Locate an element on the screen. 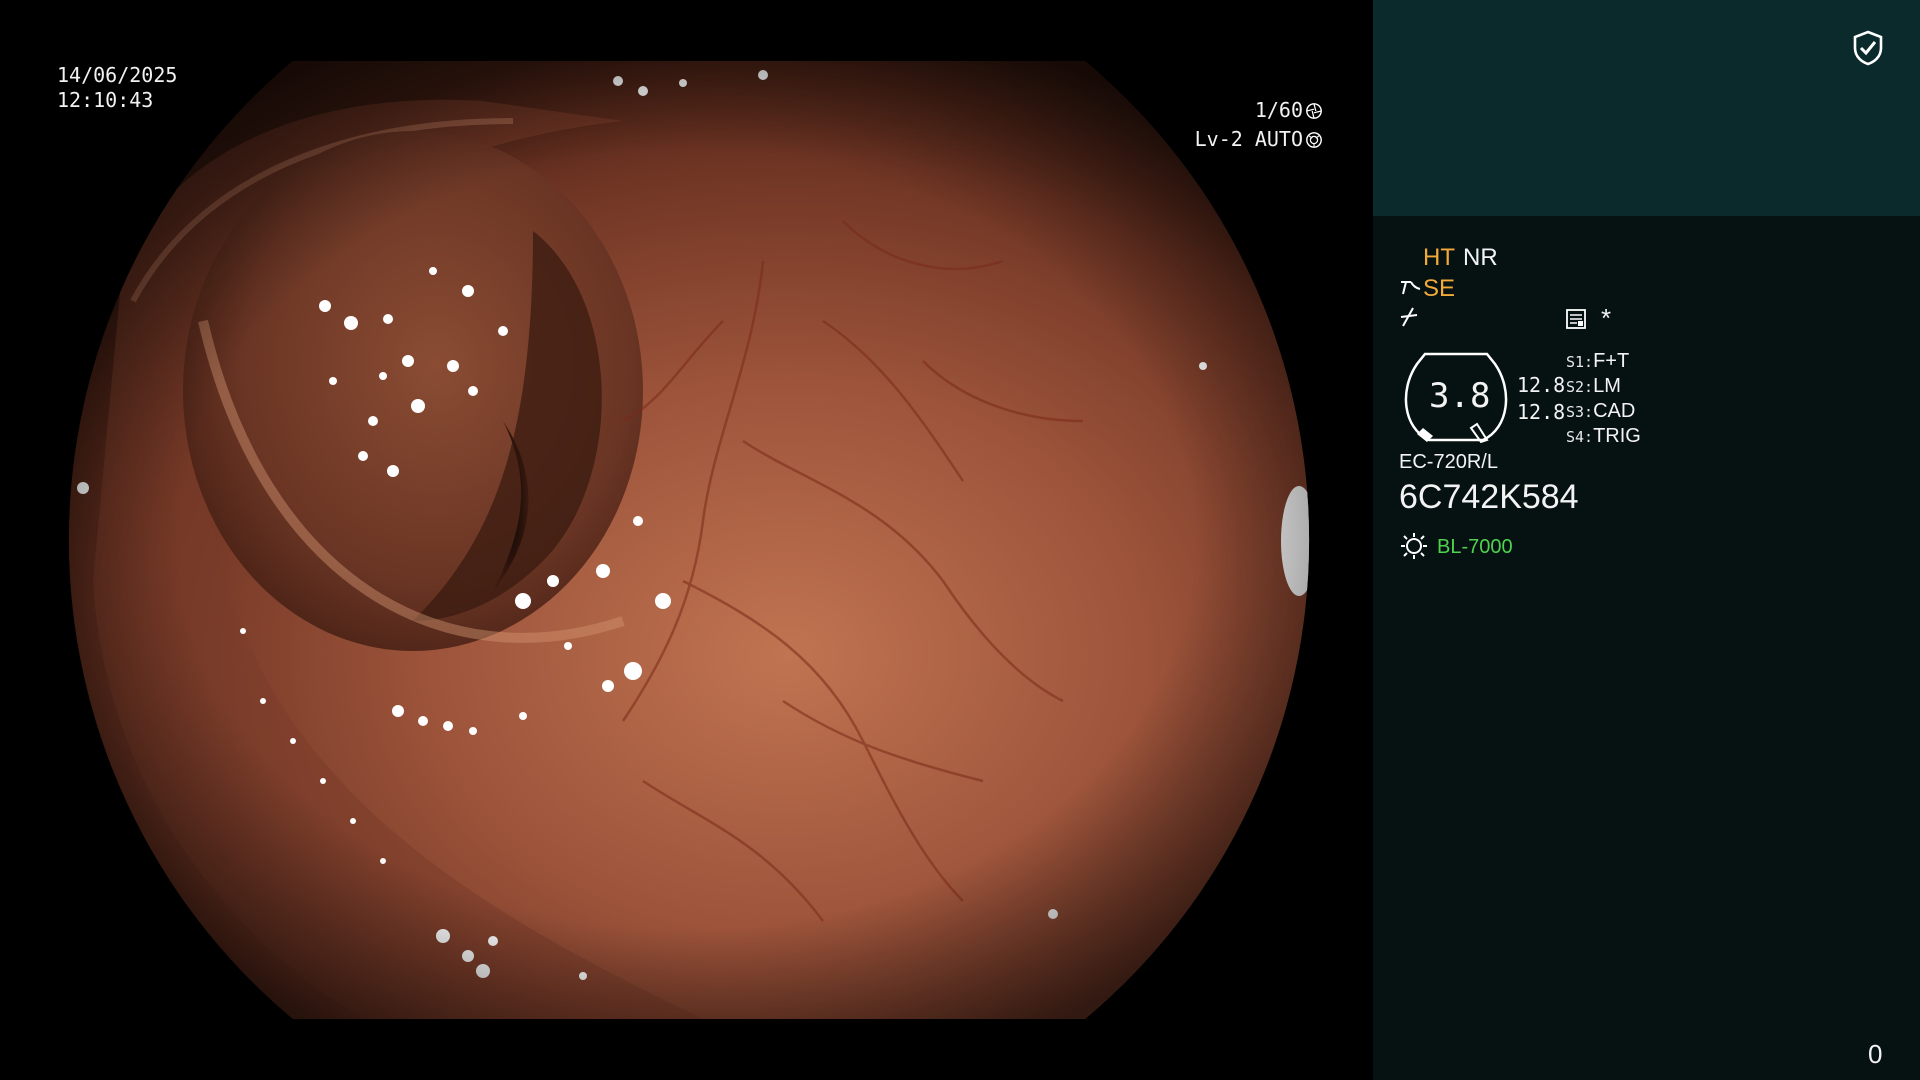 Image resolution: width=1920 pixels, height=1080 pixels. switch-value: TRIG is located at coordinates (1617, 436).